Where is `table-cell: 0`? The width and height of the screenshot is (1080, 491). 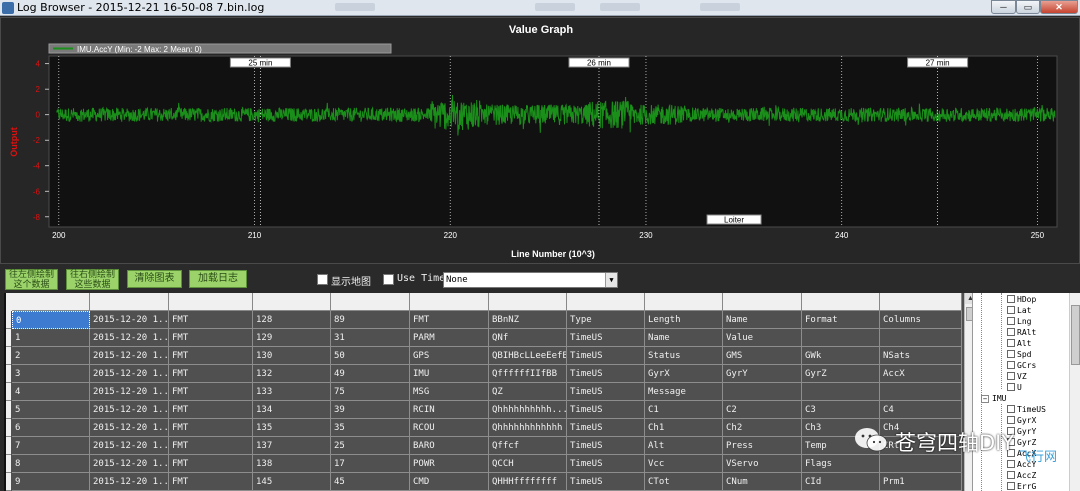
table-cell: 0 is located at coordinates (51, 320).